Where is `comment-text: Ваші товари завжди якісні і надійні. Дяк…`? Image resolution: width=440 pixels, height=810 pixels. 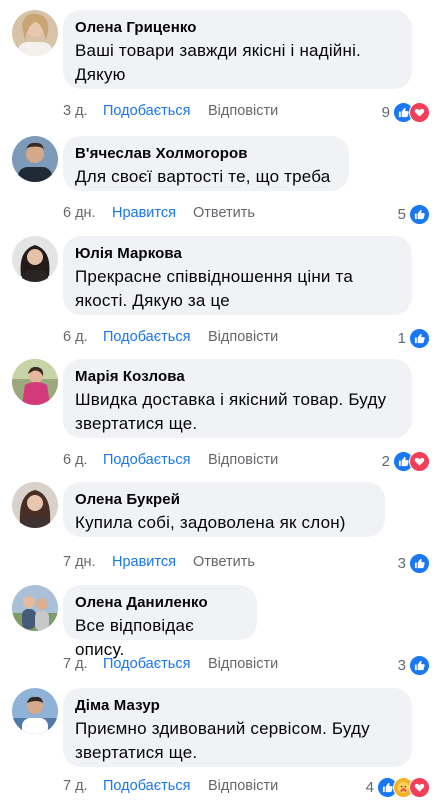
comment-text: Ваші товари завжди якісні і надійні. Дяк… is located at coordinates (218, 62).